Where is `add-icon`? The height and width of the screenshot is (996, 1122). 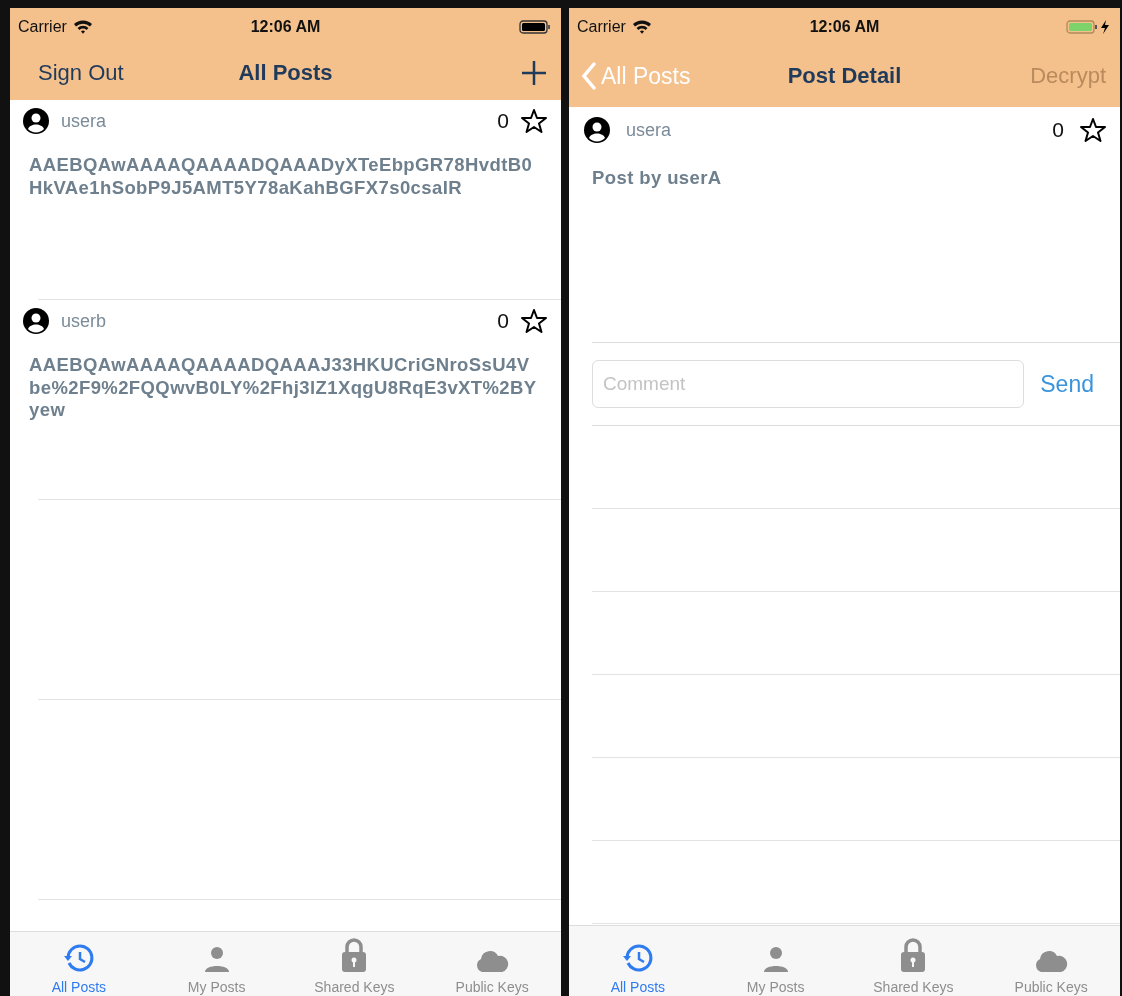
add-icon is located at coordinates (534, 72).